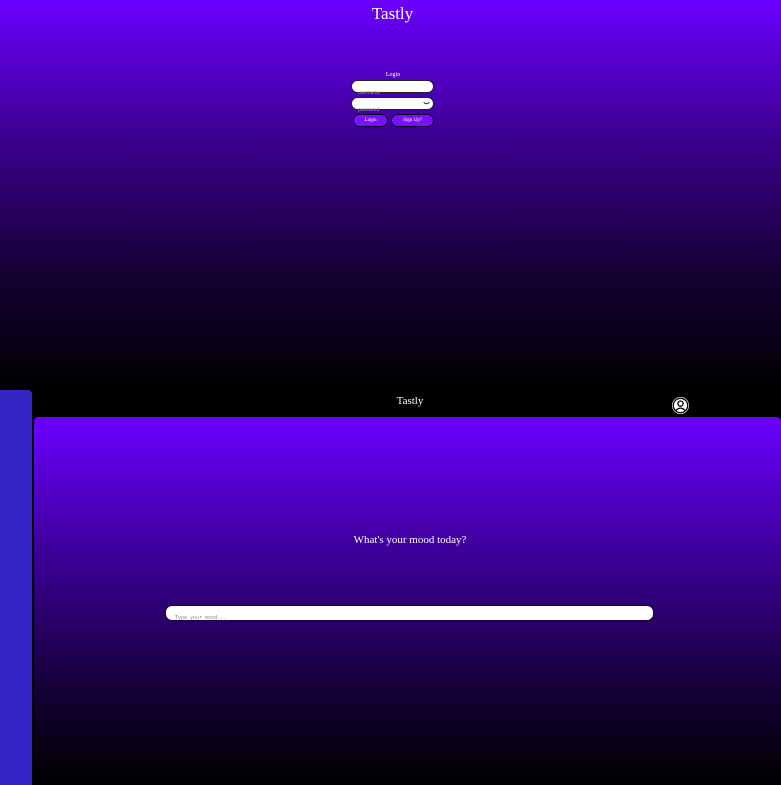 This screenshot has width=781, height=785. I want to click on user-circle-icon, so click(680, 405).